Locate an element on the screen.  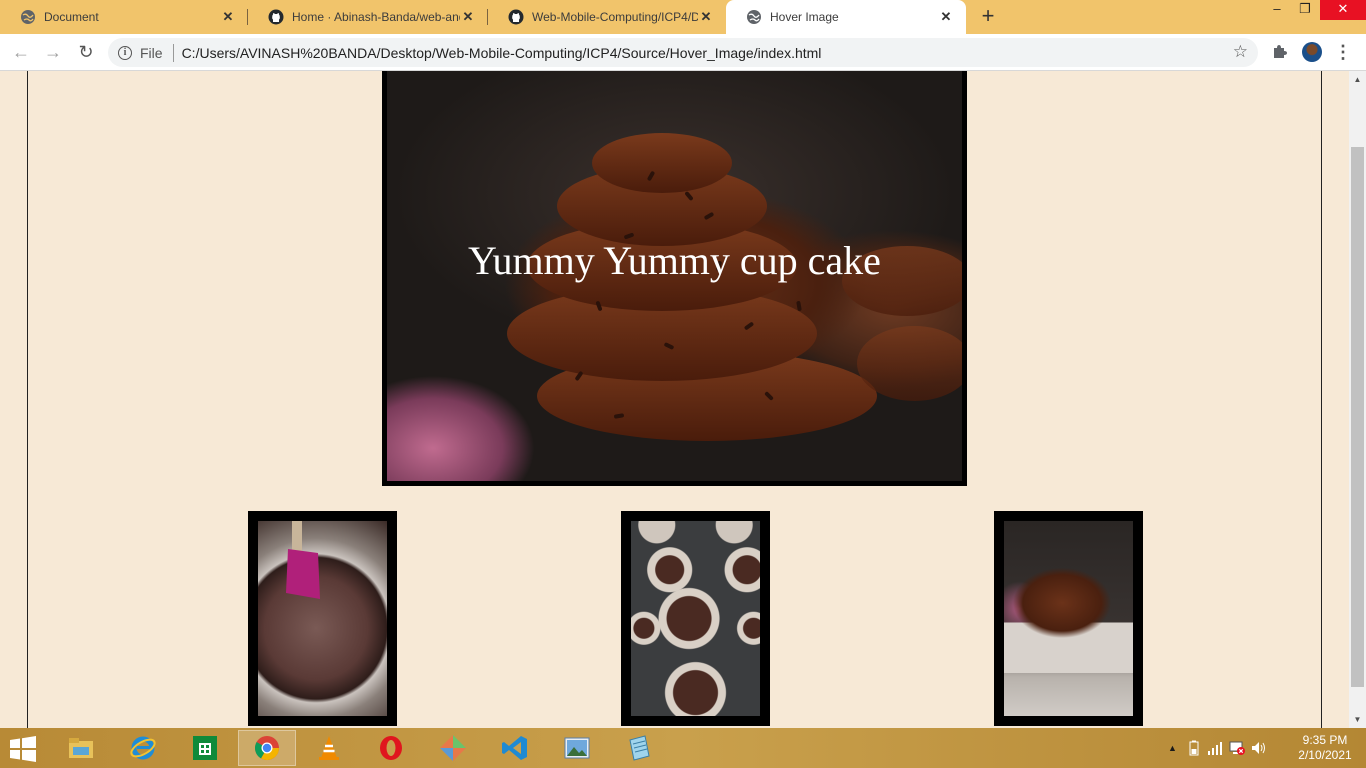
chrome-icon is located at coordinates (266, 748).